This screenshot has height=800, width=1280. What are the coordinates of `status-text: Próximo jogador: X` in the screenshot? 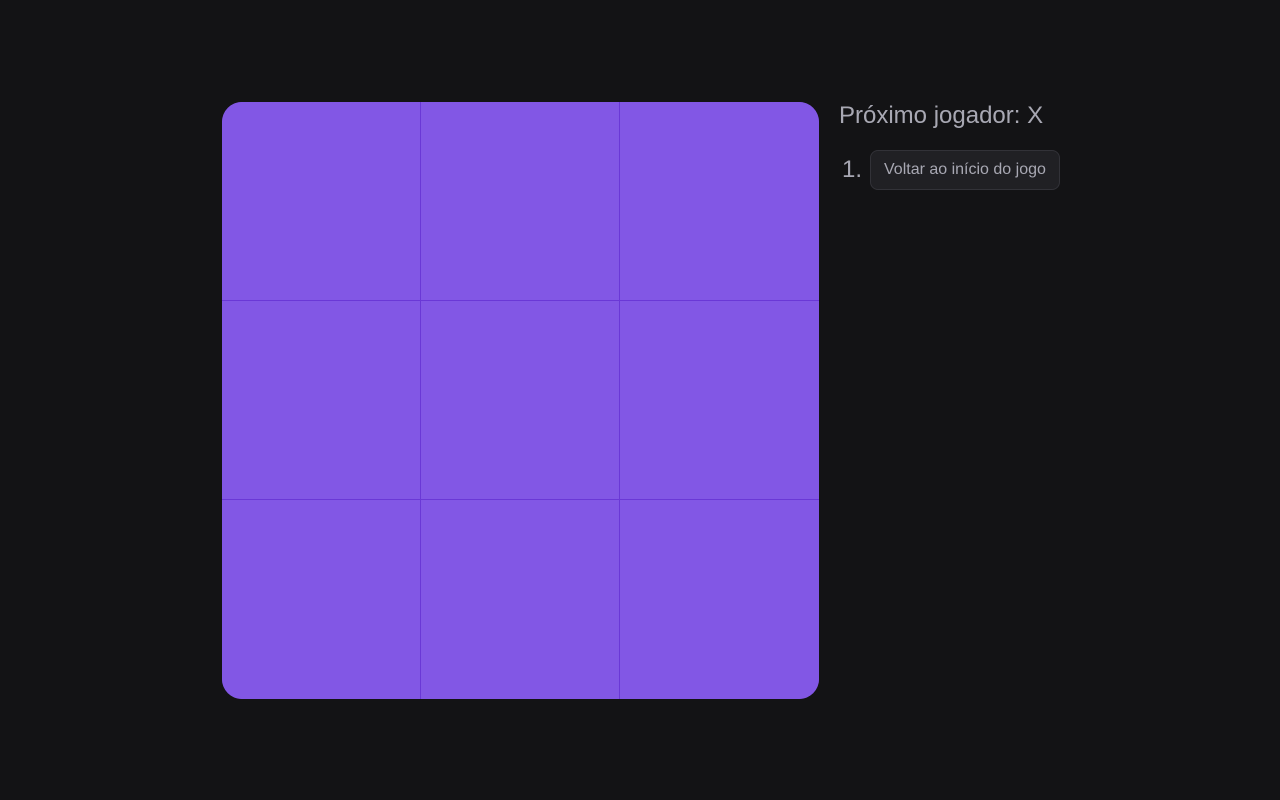 It's located at (941, 115).